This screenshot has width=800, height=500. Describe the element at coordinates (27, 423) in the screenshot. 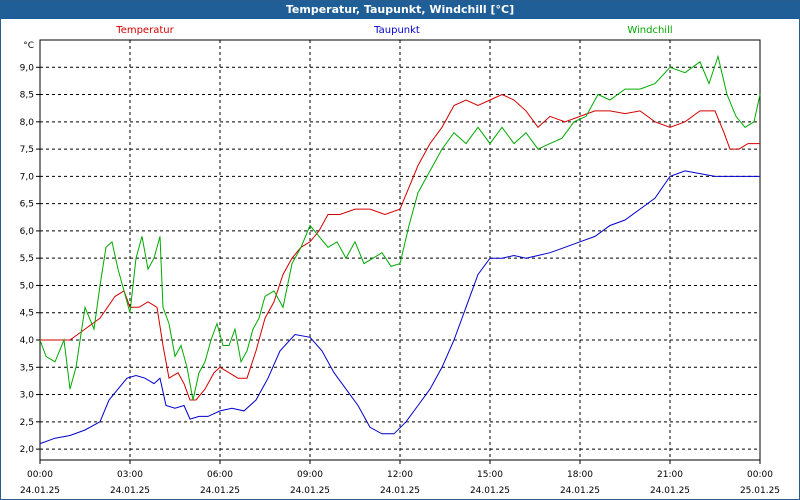

I see `y-tick-label: 2,5` at that location.